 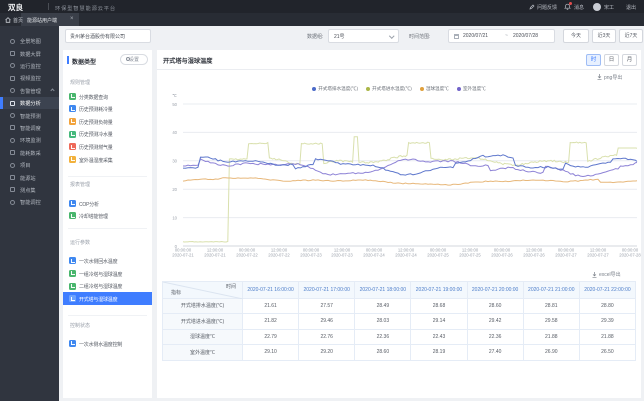 I want to click on svg-text: 2020-07-28, so click(x=630, y=255).